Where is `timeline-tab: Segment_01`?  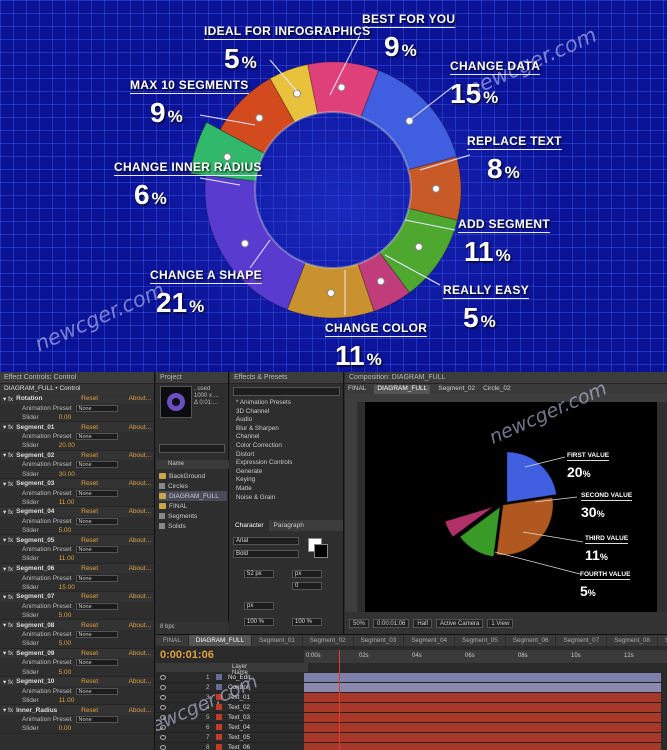
timeline-tab: Segment_01 is located at coordinates (277, 640).